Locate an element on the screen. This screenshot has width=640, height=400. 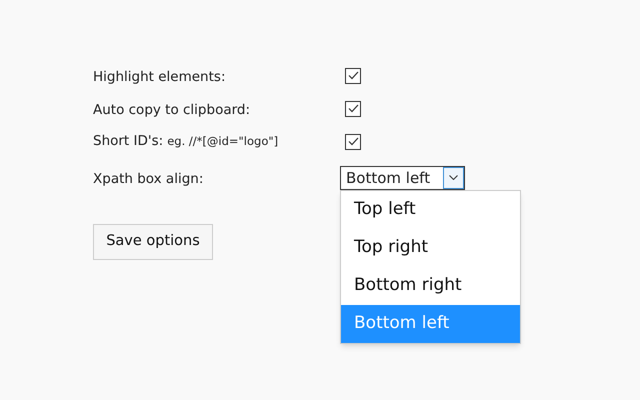
dropdown-option: Top right is located at coordinates (430, 247).